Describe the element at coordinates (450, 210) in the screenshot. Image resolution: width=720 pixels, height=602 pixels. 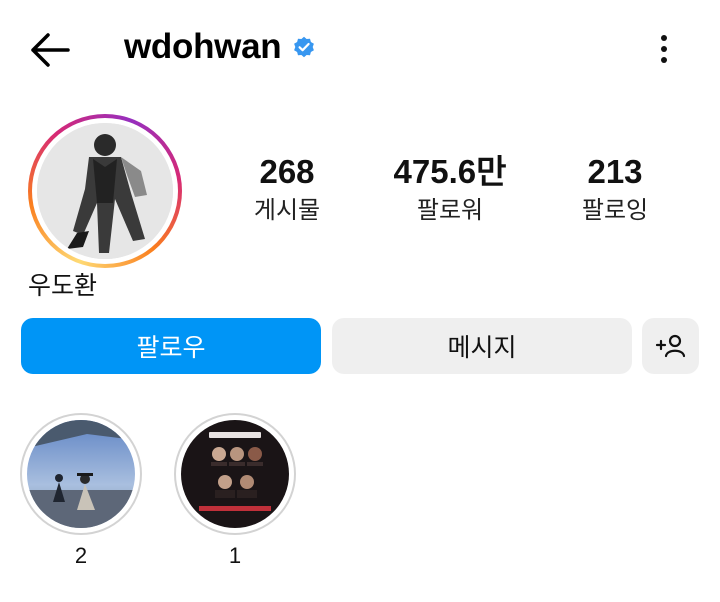
I see `followers-label: 팔로워` at that location.